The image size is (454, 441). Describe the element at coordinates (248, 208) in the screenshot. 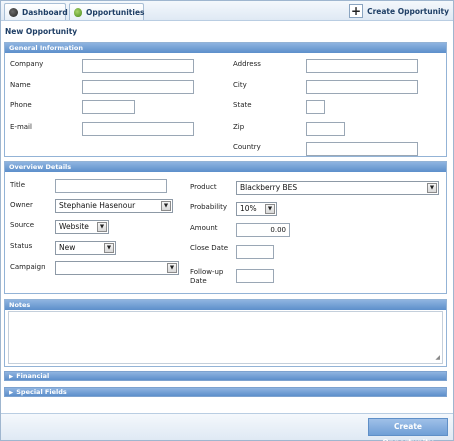

I see `probability-select-value: 10%` at that location.